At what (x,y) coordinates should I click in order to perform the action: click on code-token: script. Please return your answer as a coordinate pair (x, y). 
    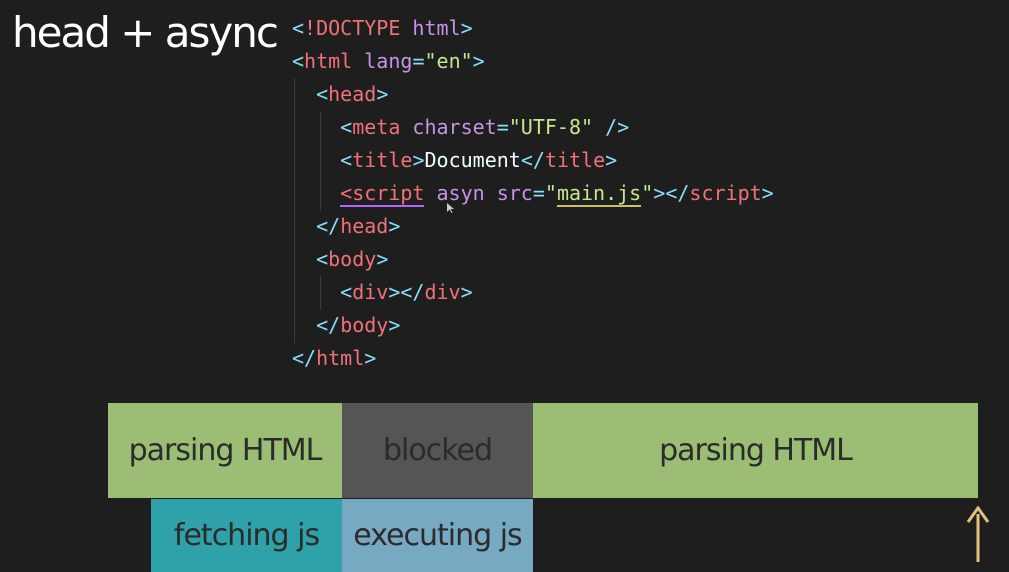
    Looking at the image, I should click on (725, 193).